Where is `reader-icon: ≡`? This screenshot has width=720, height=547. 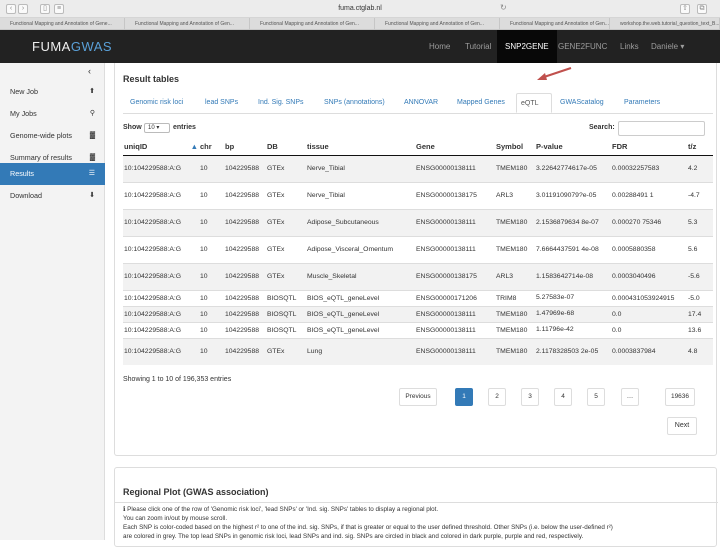
reader-icon: ≡ is located at coordinates (59, 9).